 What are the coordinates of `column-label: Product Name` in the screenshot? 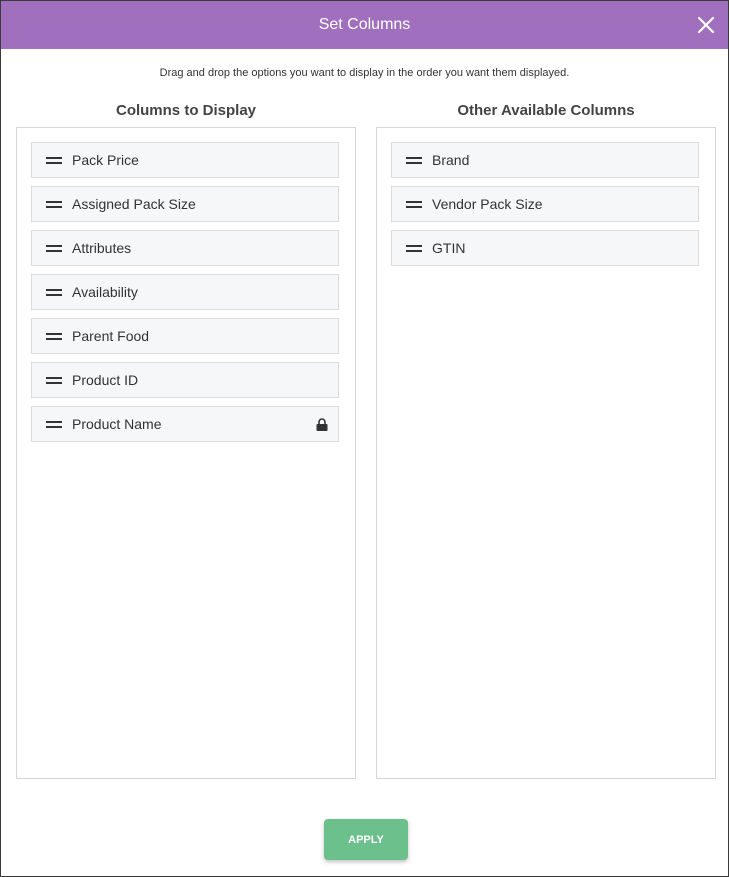 It's located at (117, 424).